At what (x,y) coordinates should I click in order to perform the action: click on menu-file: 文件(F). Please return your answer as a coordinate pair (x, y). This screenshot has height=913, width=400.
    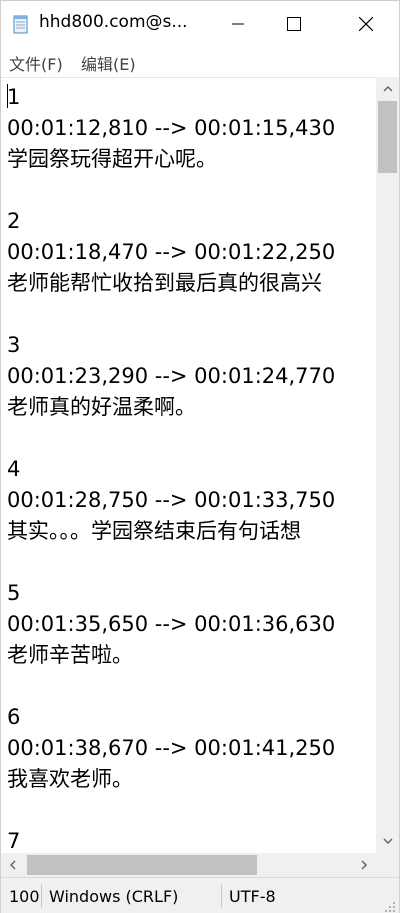
    Looking at the image, I should click on (36, 63).